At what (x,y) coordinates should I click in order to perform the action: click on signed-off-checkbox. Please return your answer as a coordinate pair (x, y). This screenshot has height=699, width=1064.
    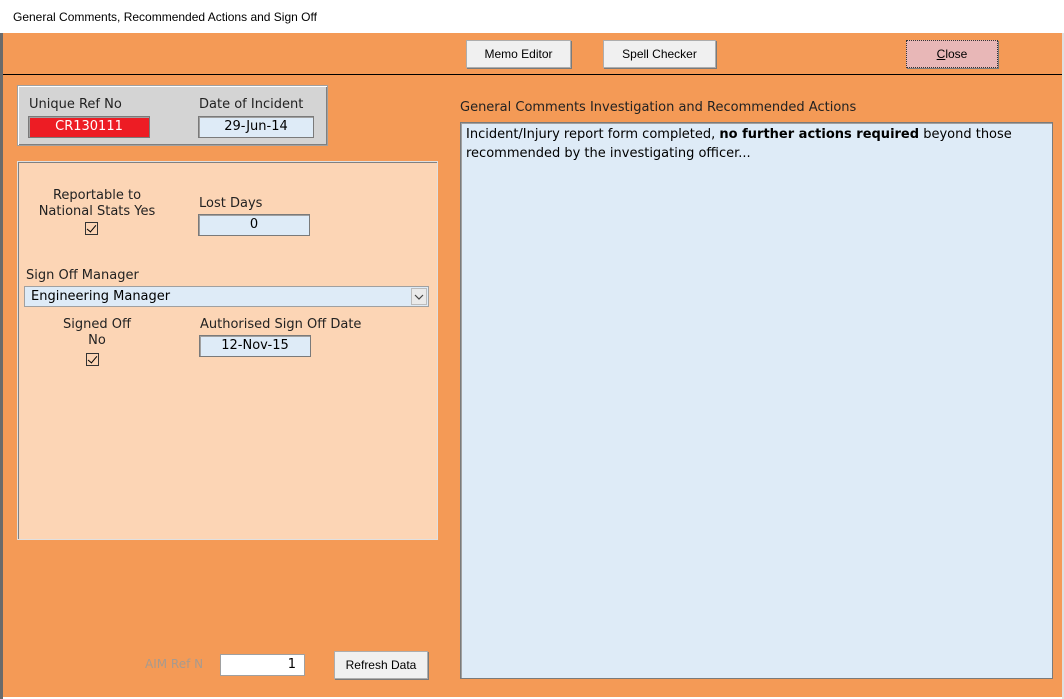
    Looking at the image, I should click on (92, 359).